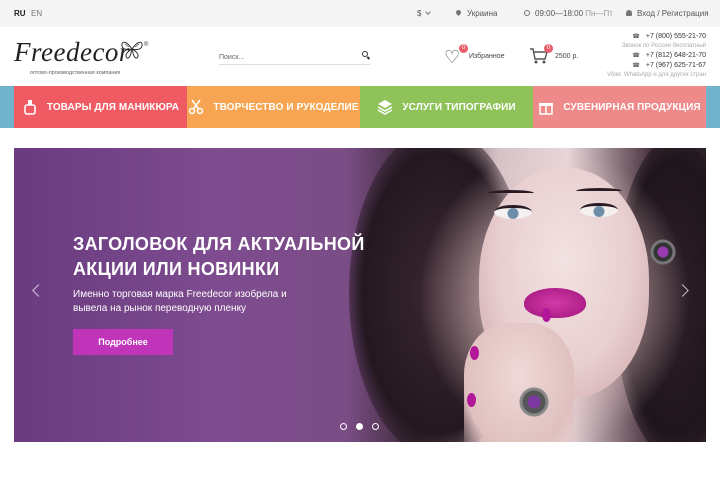 The width and height of the screenshot is (720, 480). Describe the element at coordinates (546, 109) in the screenshot. I see `gift-icon` at that location.